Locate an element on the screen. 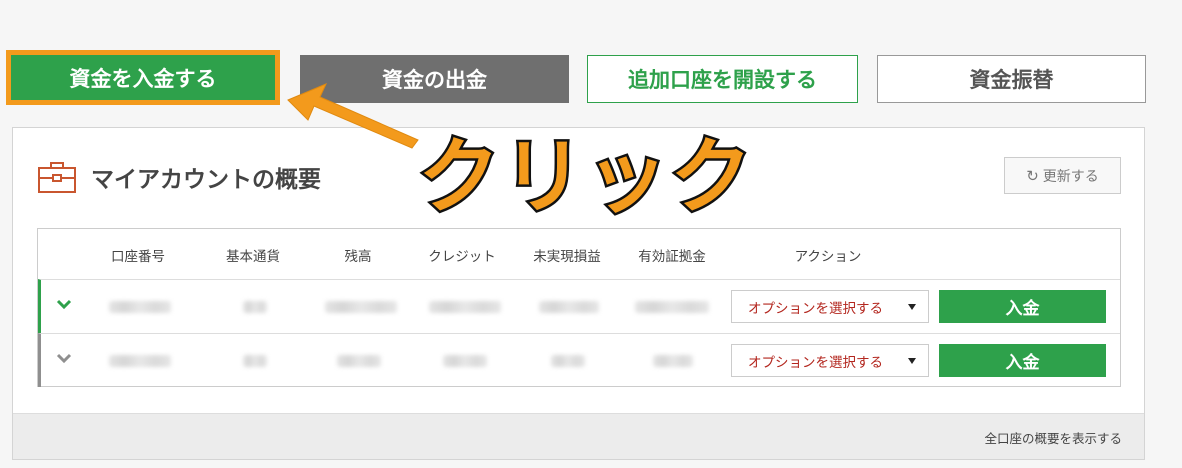  deposit-funds-button: 資金を入金する is located at coordinates (143, 77).